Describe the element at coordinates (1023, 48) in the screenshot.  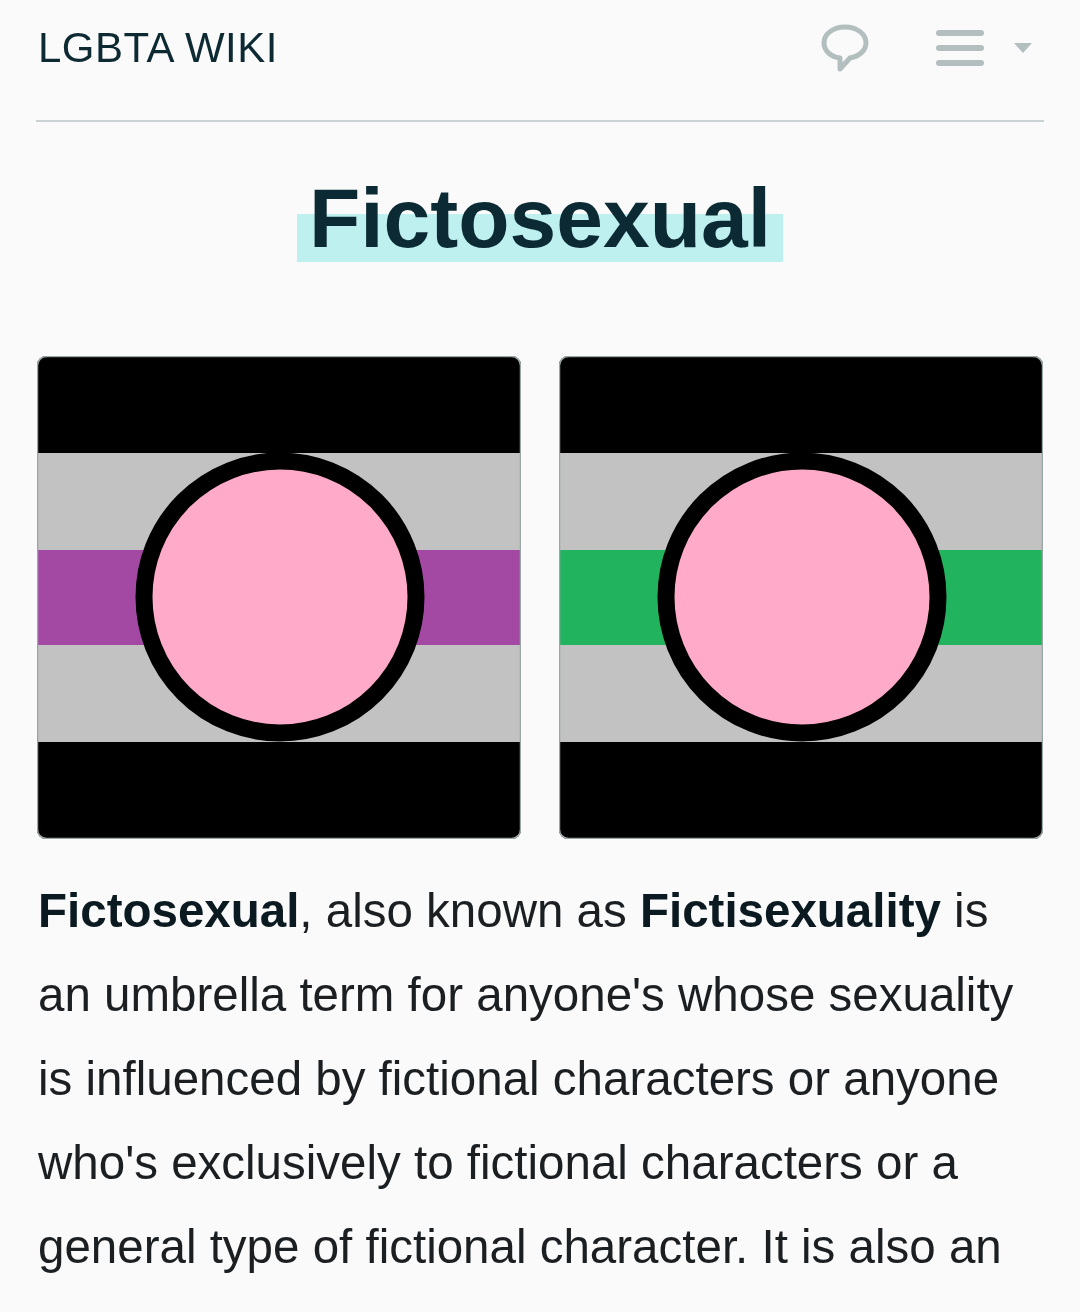
I see `caret-icon` at that location.